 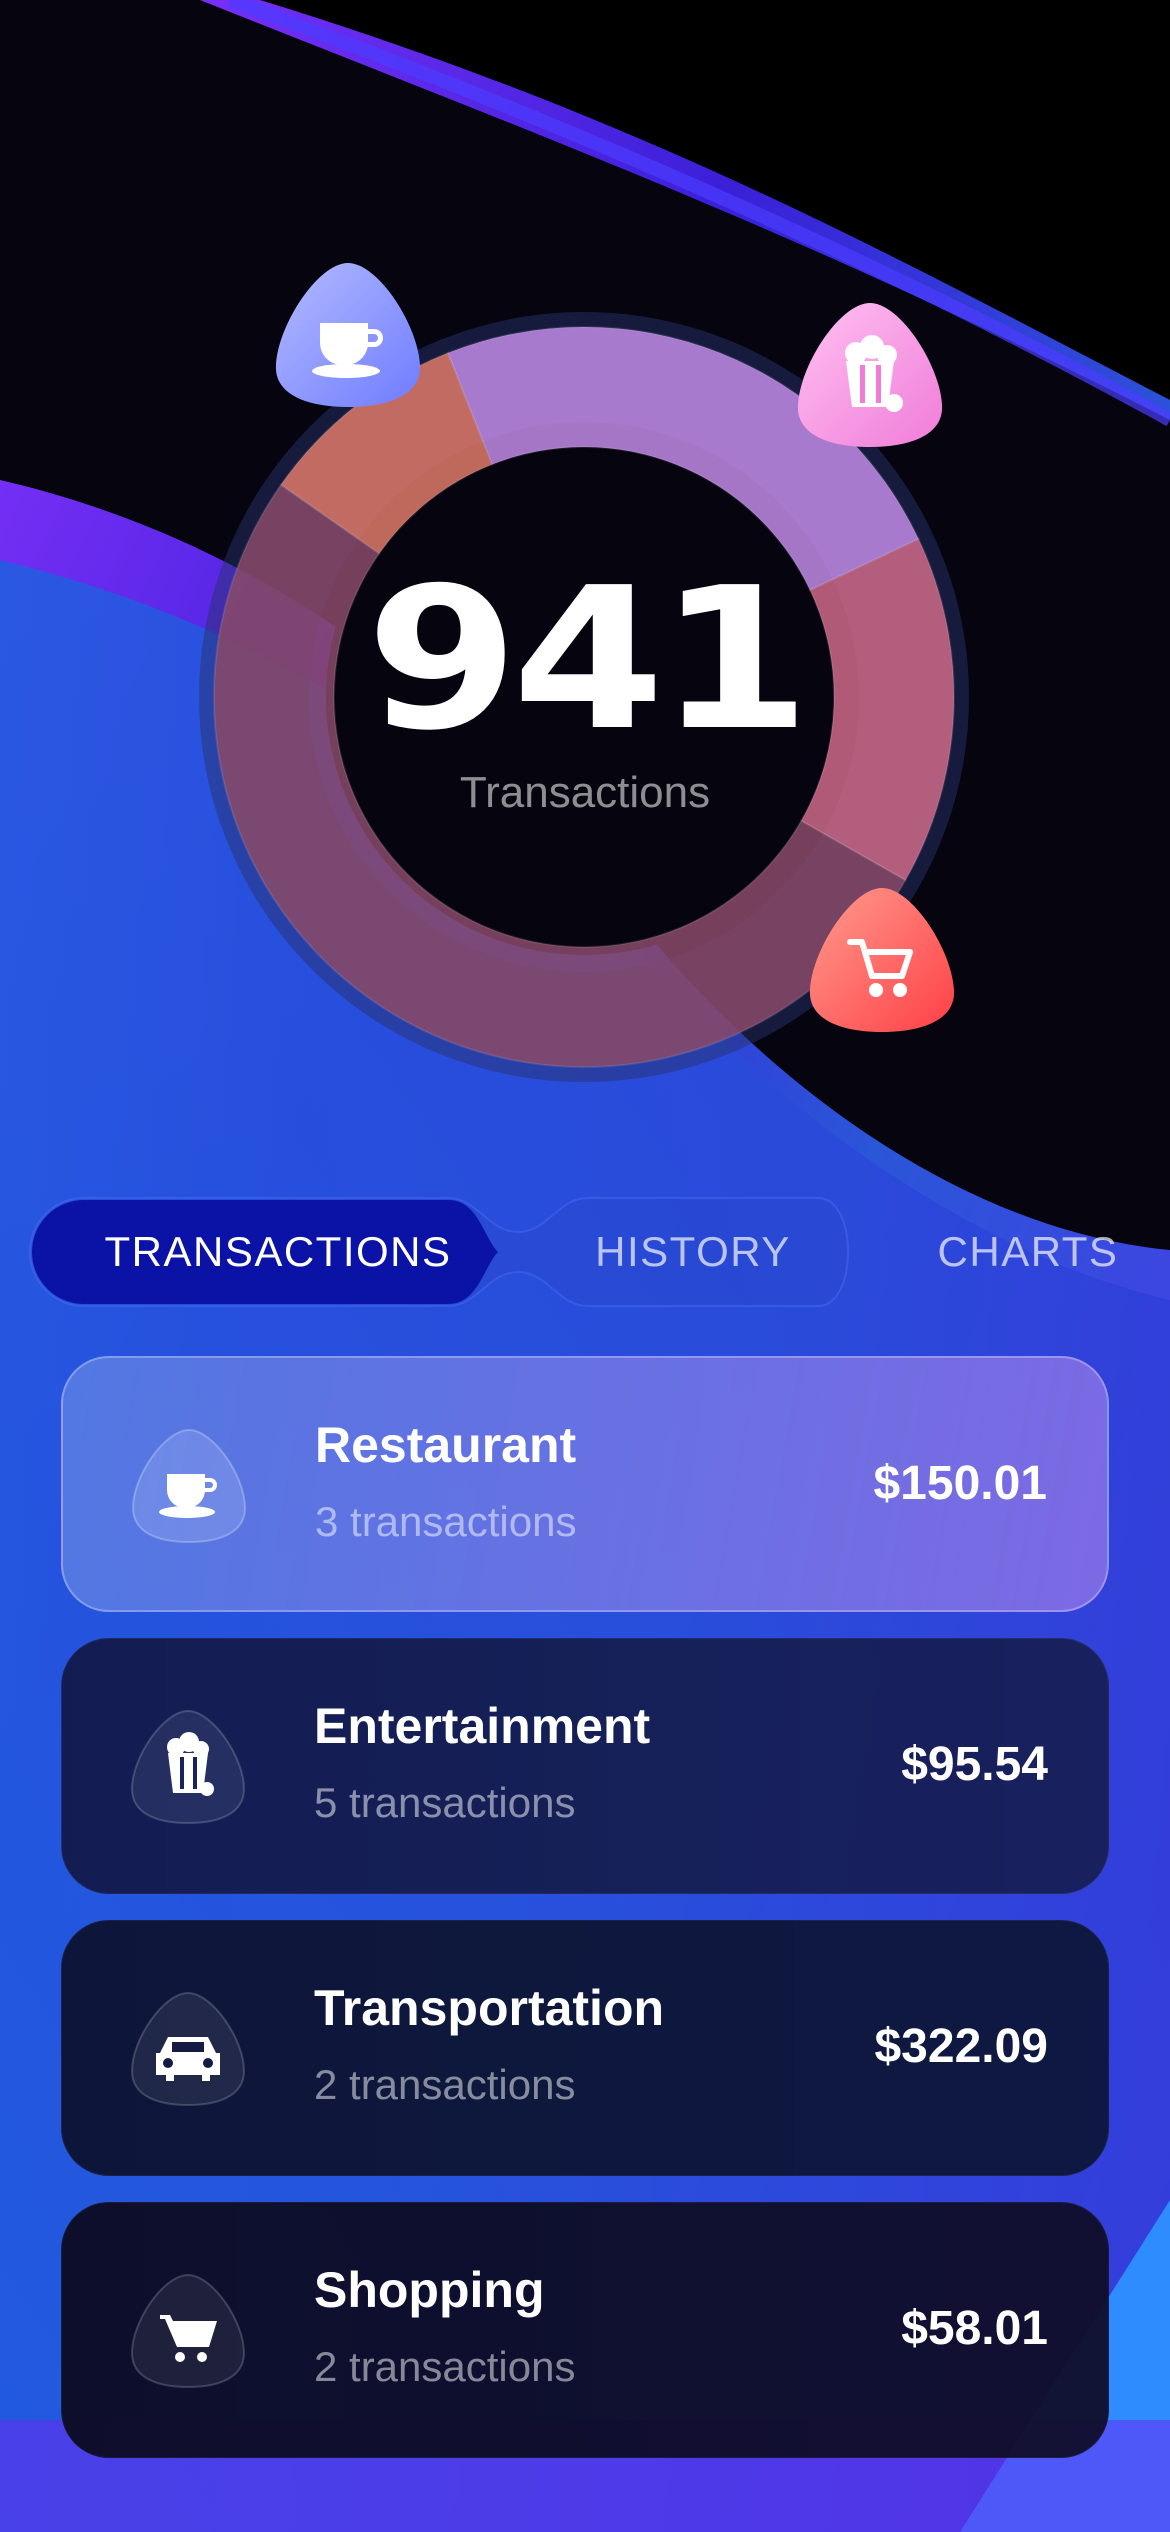 What do you see at coordinates (278, 1252) in the screenshot?
I see `tab-transactions: TRANSACTIONS` at bounding box center [278, 1252].